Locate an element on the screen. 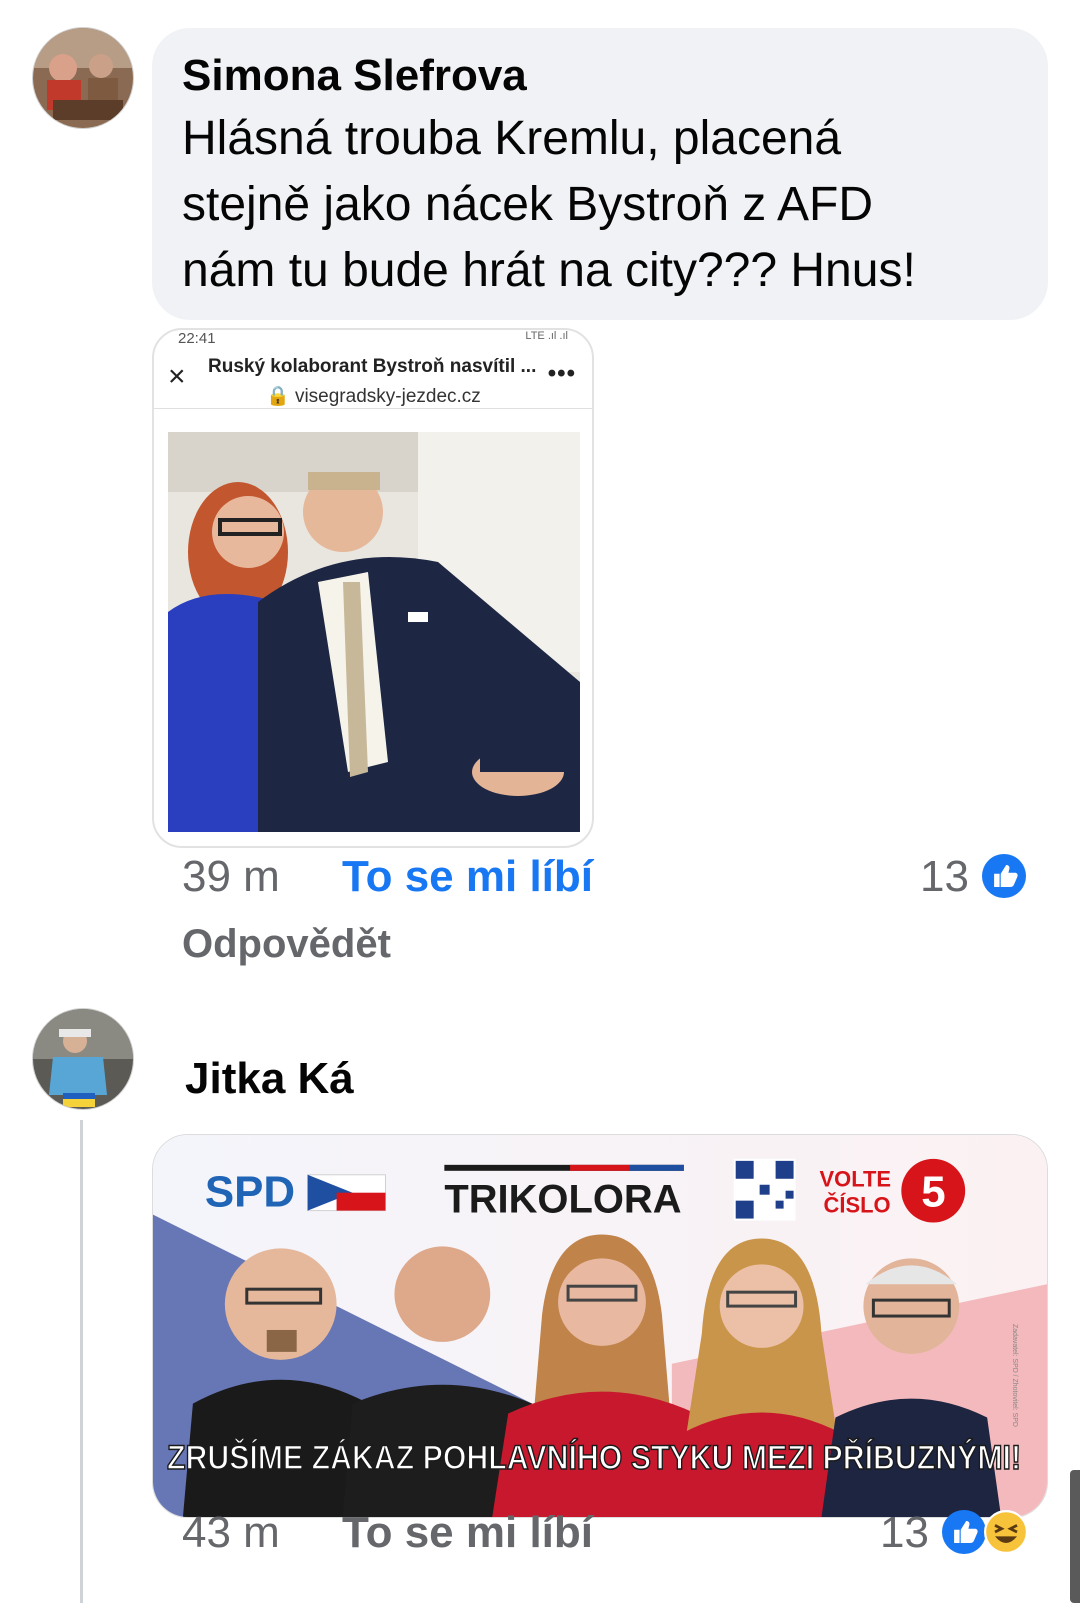  scrollbar is located at coordinates (1075, 1536).